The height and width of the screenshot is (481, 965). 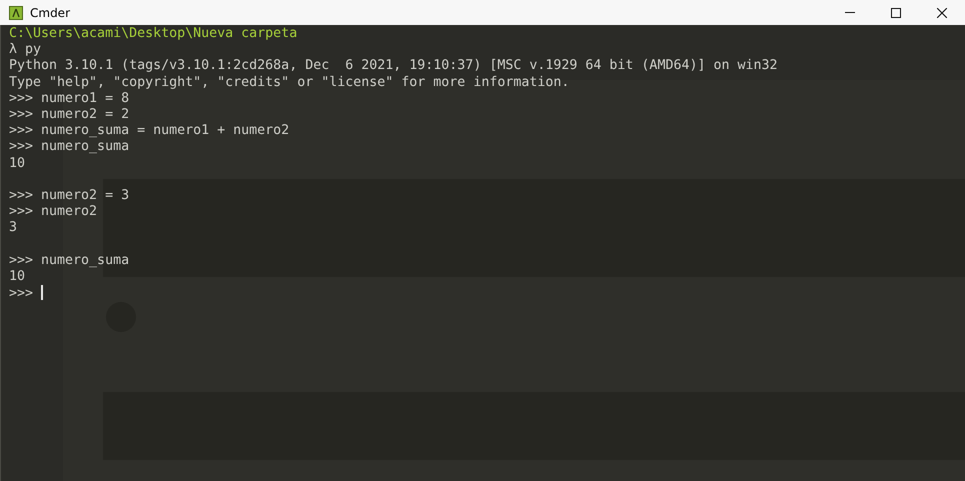 I want to click on directory-path: C:\Users\acami\Desktop\Nueva carpeta, so click(x=153, y=33).